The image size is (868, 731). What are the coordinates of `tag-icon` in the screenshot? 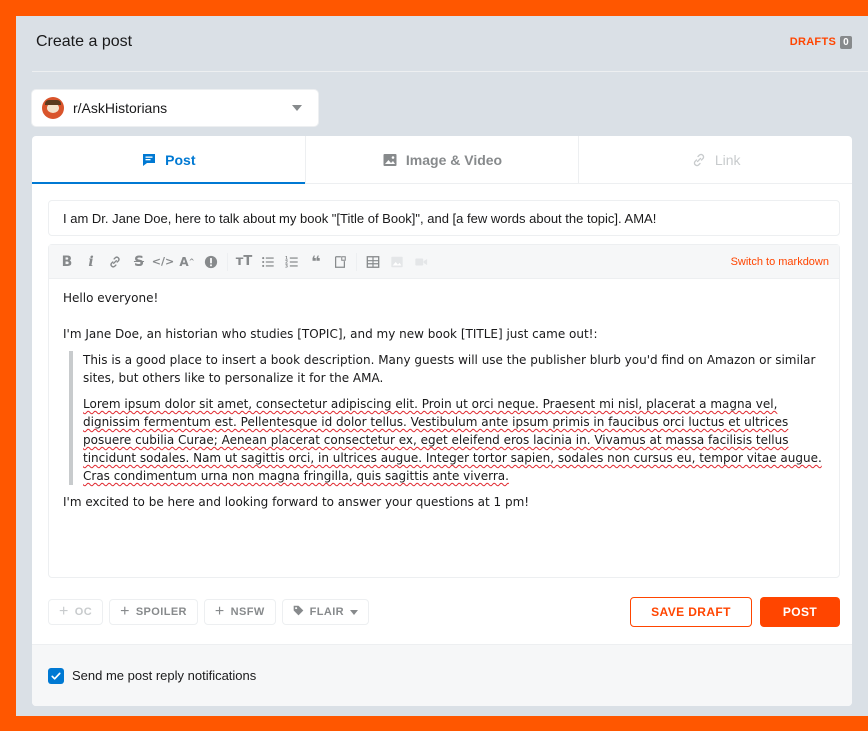 It's located at (298, 612).